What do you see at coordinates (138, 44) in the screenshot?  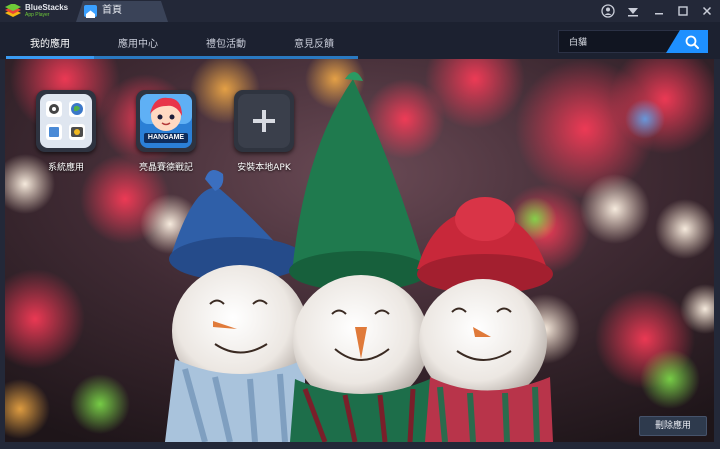 I see `tab-app-center-label: 應用中心` at bounding box center [138, 44].